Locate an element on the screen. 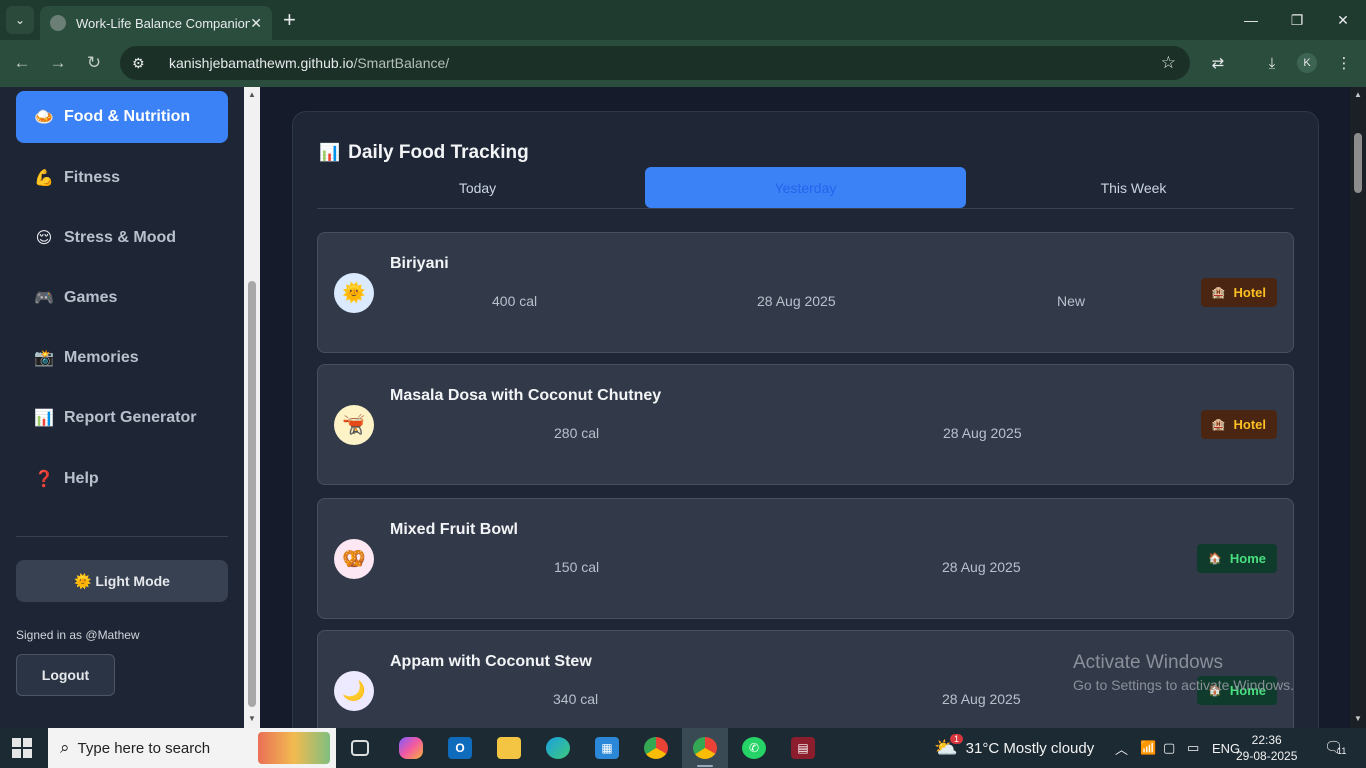  network-icon: 📶 is located at coordinates (1148, 748).